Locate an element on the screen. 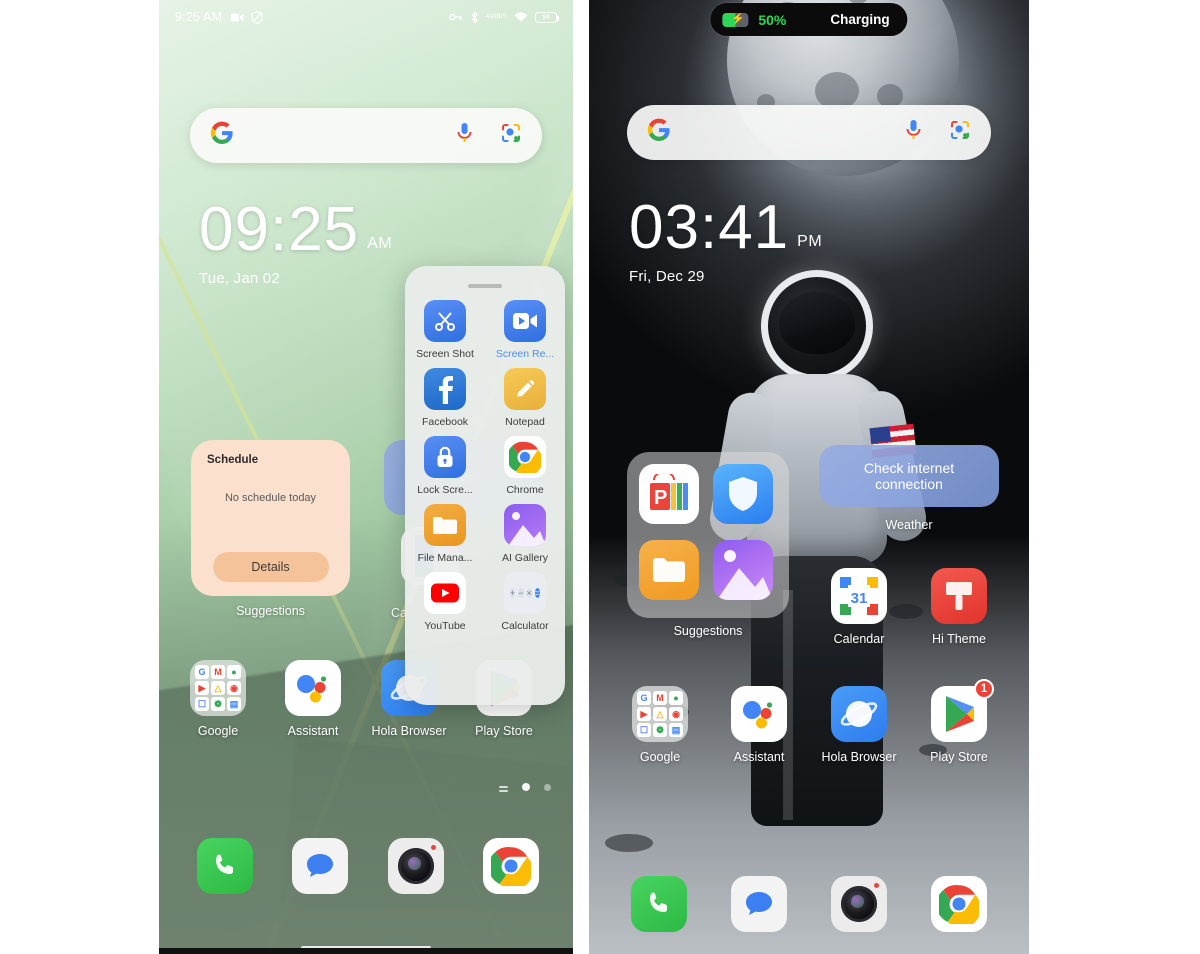 The height and width of the screenshot is (954, 1200). dock-phone-right is located at coordinates (659, 904).